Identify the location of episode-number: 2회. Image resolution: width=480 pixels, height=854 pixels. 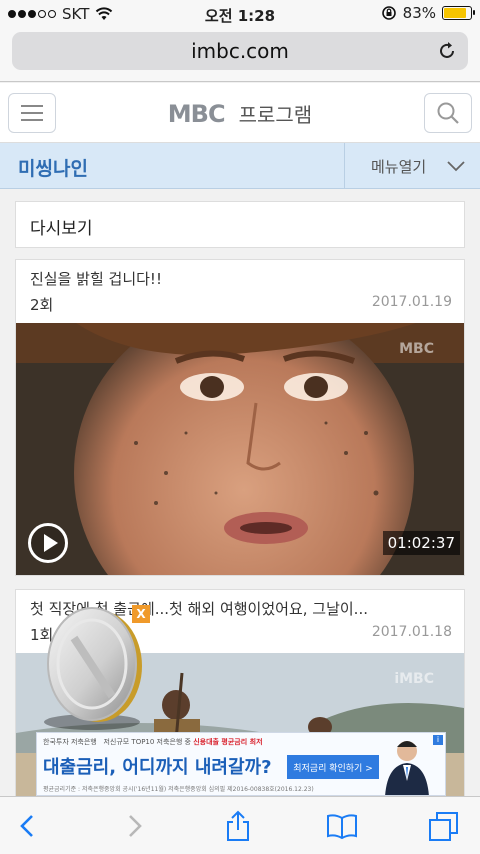
(42, 305).